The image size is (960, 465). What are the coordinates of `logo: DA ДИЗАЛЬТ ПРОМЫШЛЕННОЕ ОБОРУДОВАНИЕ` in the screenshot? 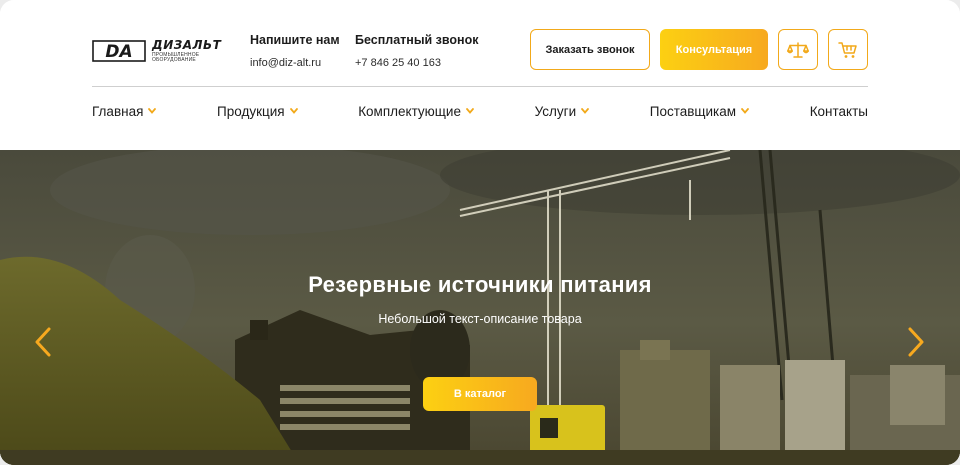 It's located at (157, 51).